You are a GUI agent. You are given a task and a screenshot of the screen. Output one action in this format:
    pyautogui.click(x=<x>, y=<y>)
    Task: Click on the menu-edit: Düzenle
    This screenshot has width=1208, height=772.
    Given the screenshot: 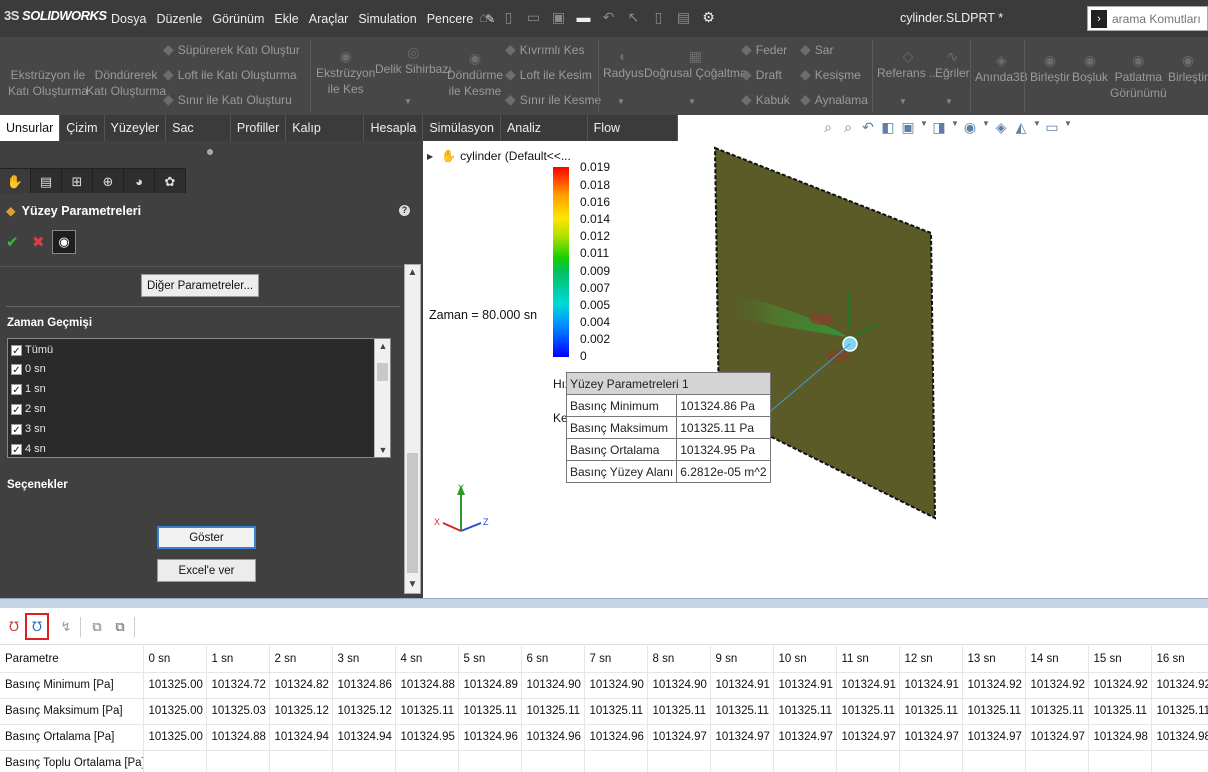 What is the action you would take?
    pyautogui.click(x=182, y=19)
    